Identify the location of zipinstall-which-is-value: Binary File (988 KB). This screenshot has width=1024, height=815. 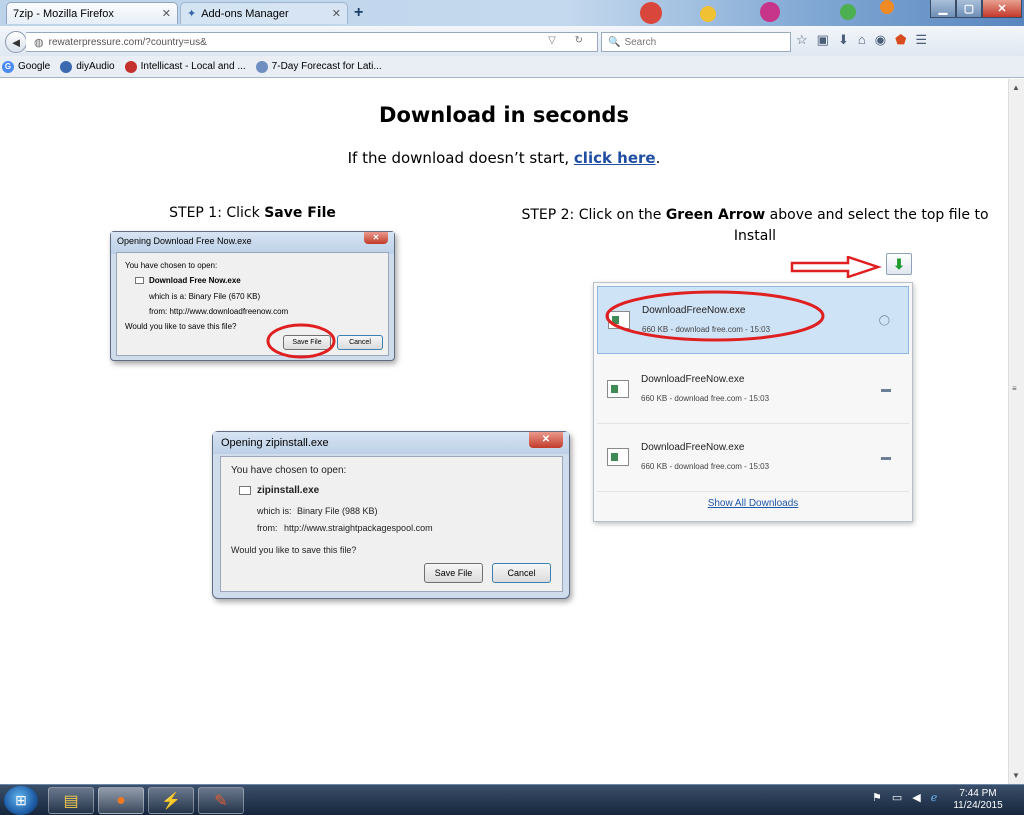
(337, 511).